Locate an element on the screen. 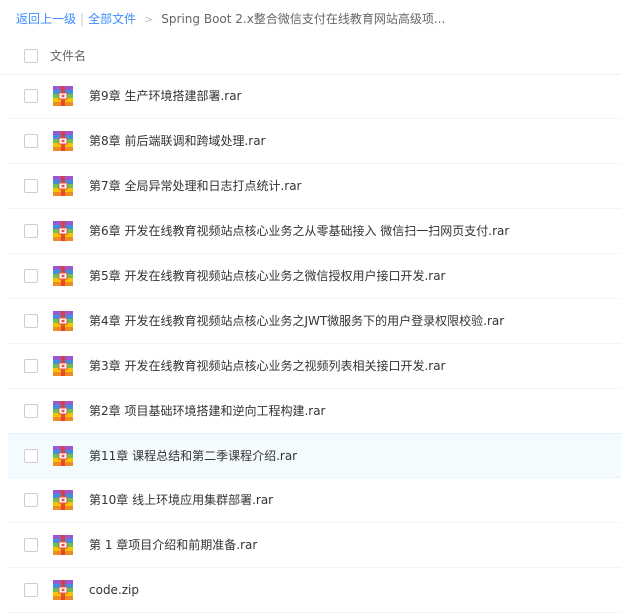  file-name-link: 第8章 前后端联调和跨域处理.rar is located at coordinates (177, 141).